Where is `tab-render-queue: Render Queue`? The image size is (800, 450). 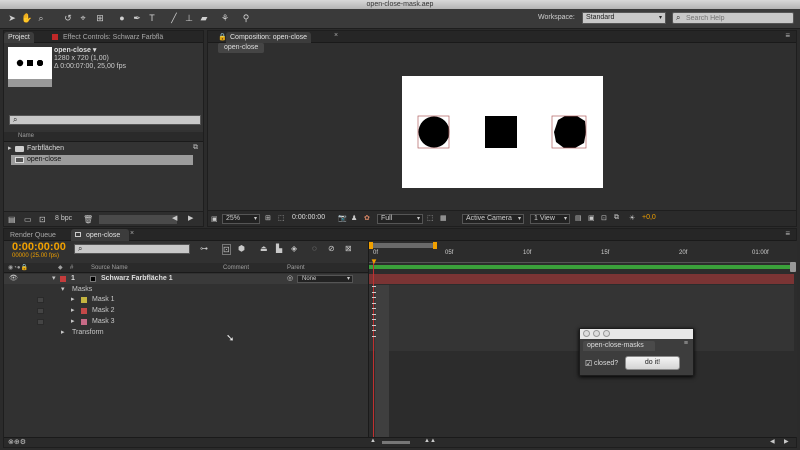
tab-render-queue: Render Queue is located at coordinates (33, 235).